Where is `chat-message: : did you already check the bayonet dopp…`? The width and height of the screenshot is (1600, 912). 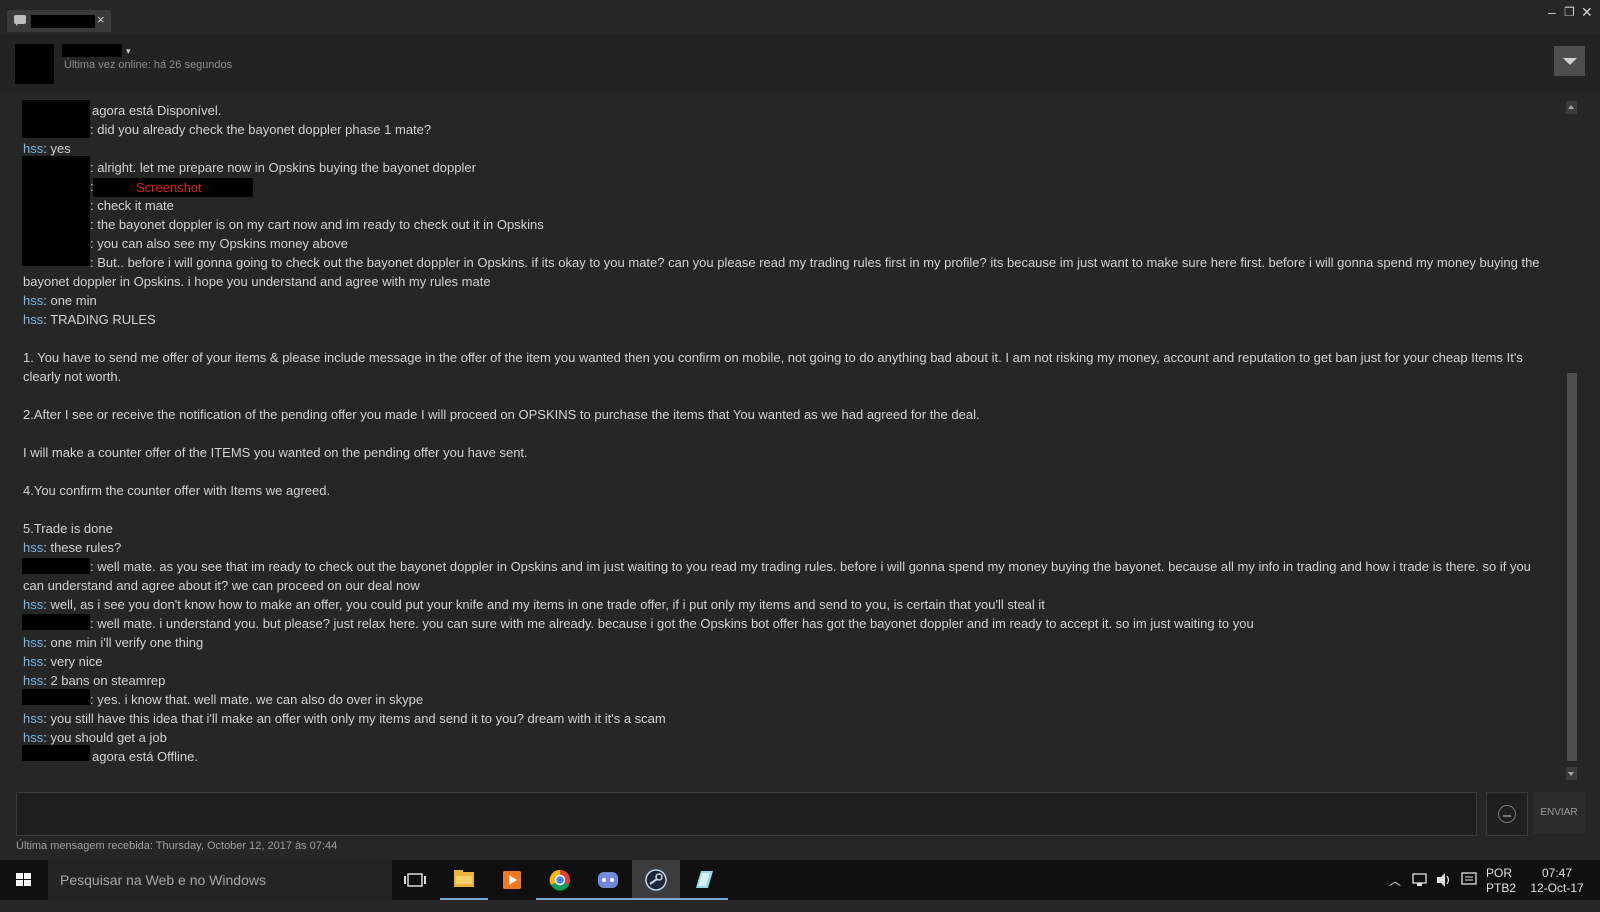
chat-message: : did you already check the bayonet dopp… is located at coordinates (261, 129).